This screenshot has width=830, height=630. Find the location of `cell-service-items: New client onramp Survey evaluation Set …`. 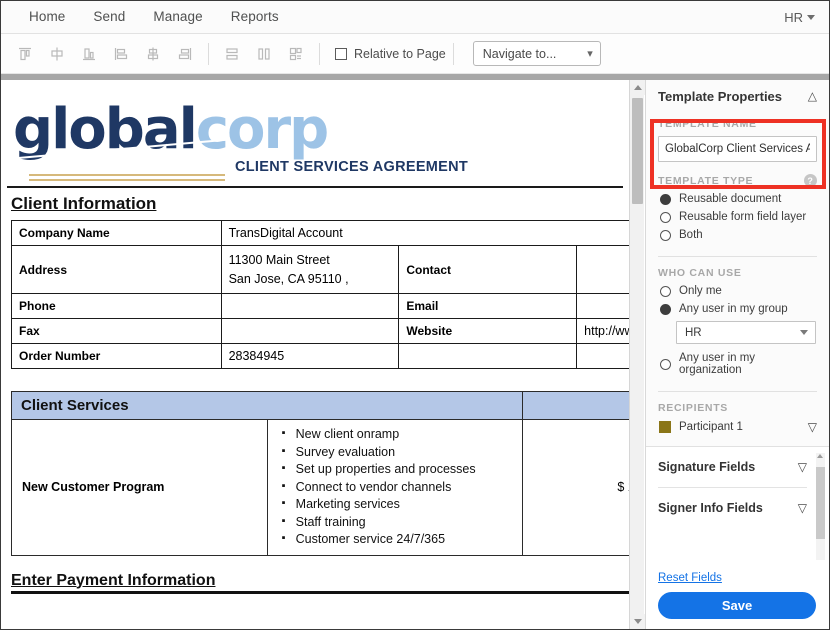

cell-service-items: New client onramp Survey evaluation Set … is located at coordinates (395, 487).